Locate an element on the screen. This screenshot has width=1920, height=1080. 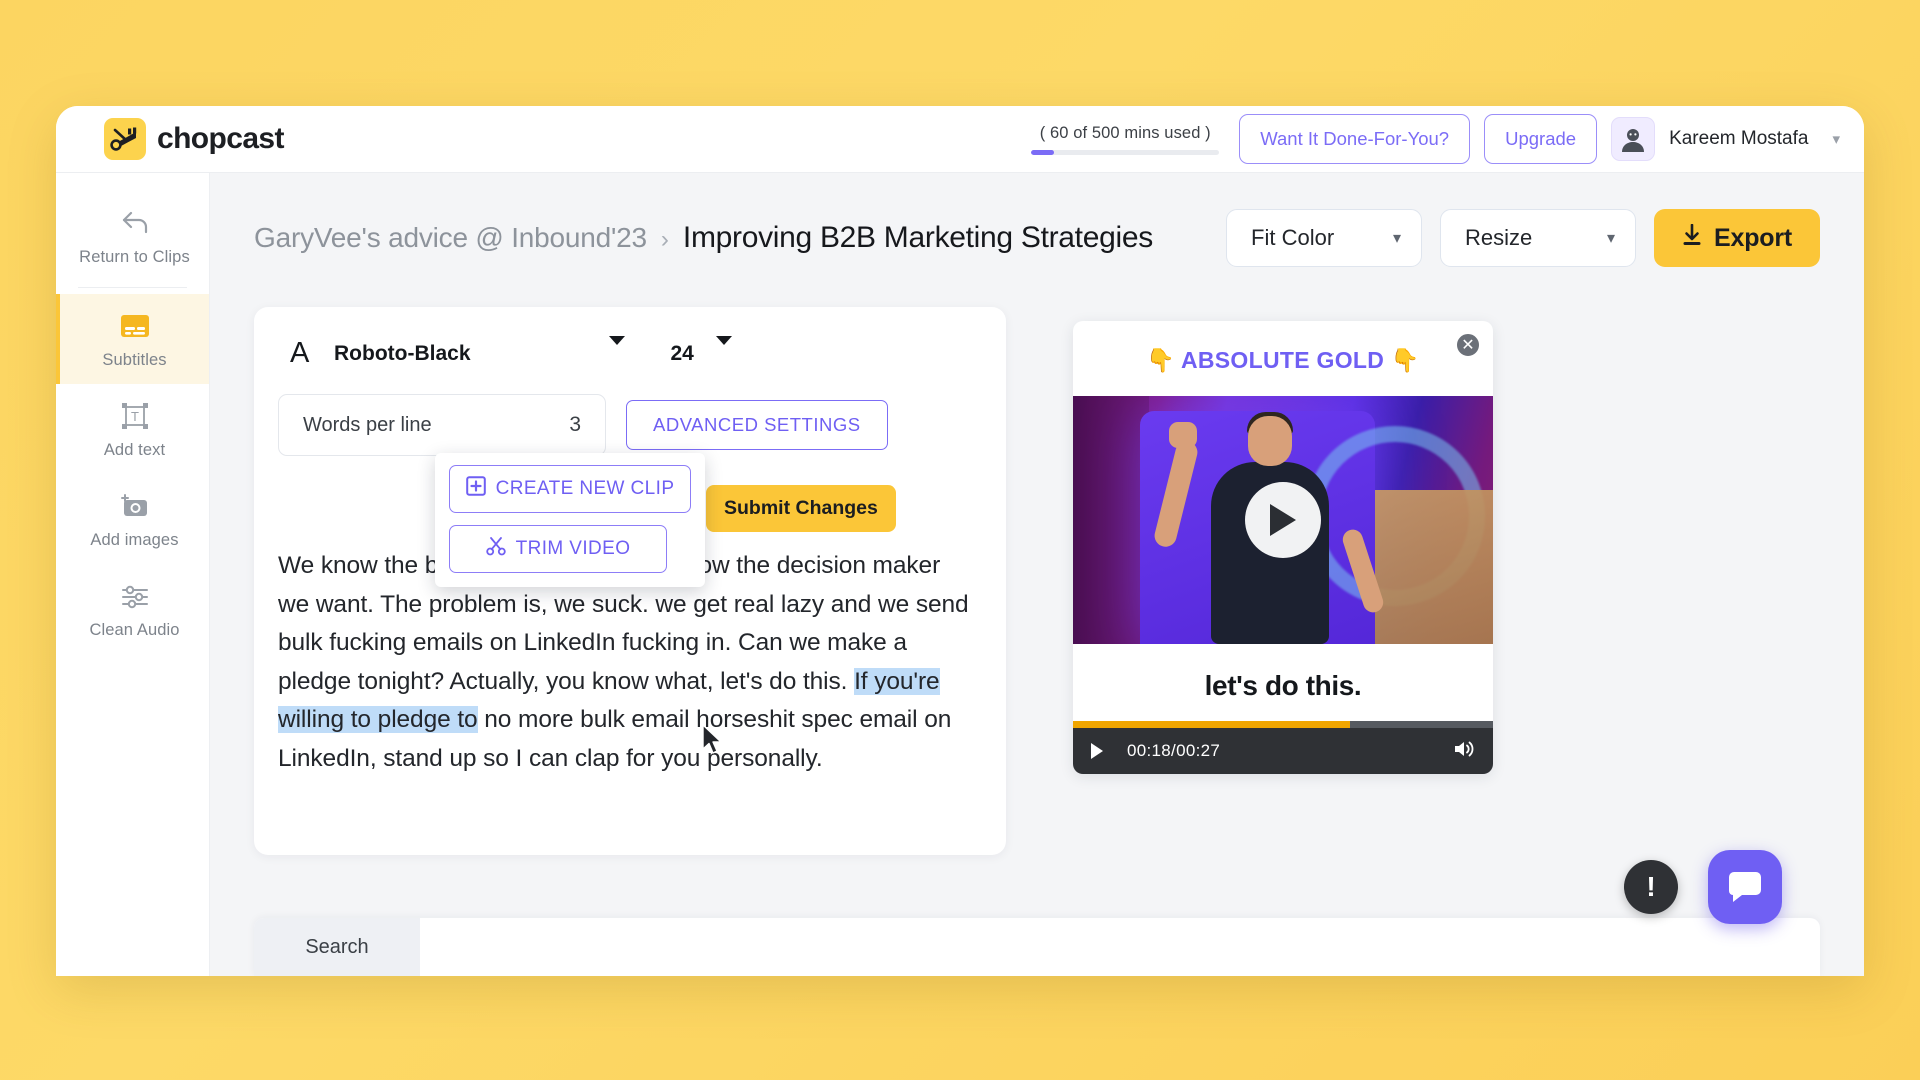
fit-color-label: Fit Color is located at coordinates (1293, 237).